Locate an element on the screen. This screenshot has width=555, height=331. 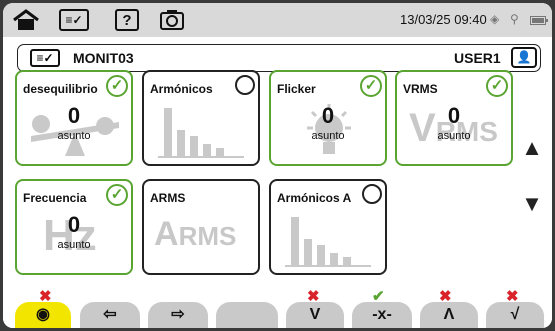
tile-label: Frecuencia is located at coordinates (55, 198).